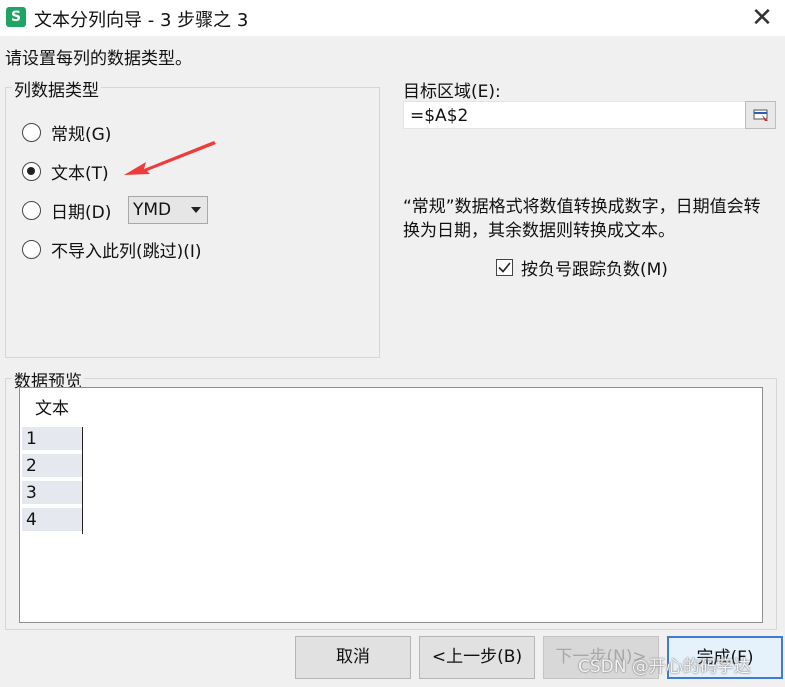 The image size is (785, 687). What do you see at coordinates (81, 212) in the screenshot?
I see `radio-date-label: 日期(D)` at bounding box center [81, 212].